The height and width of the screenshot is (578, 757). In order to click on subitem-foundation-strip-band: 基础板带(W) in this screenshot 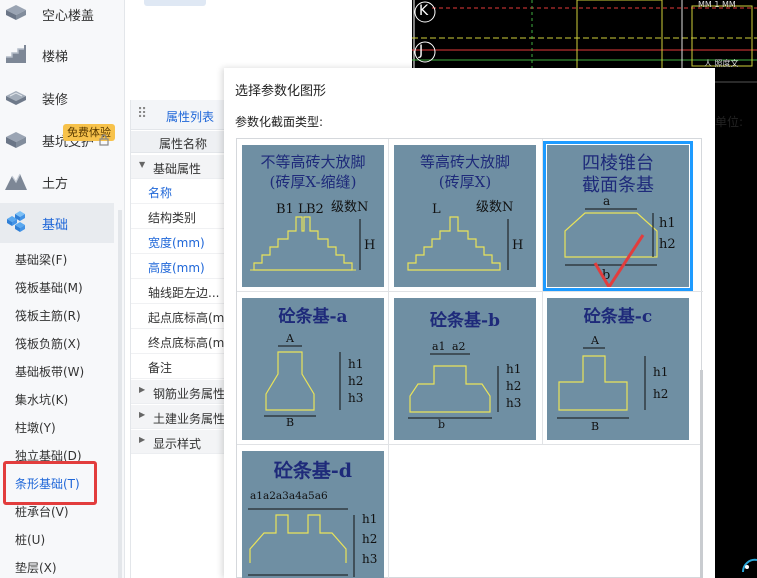, I will do `click(49, 371)`.